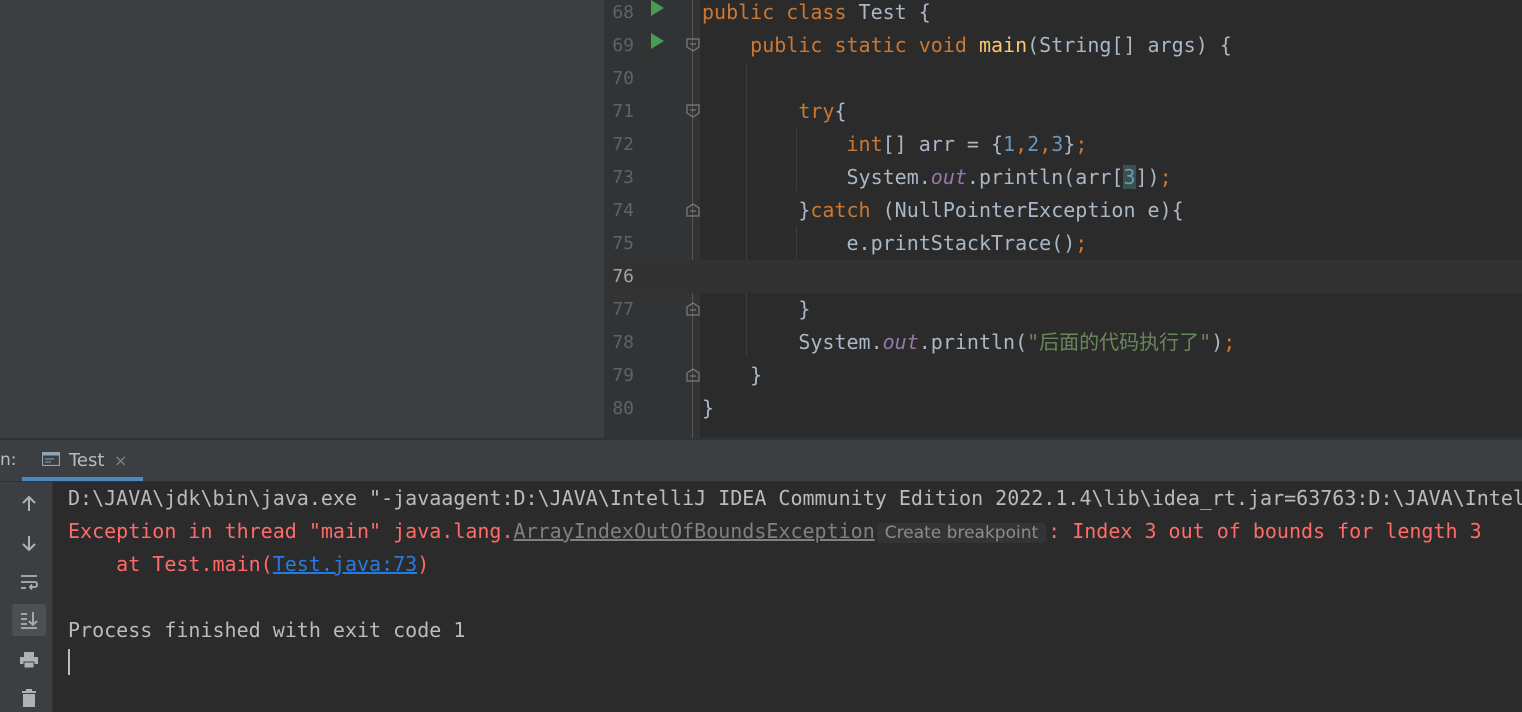 The width and height of the screenshot is (1522, 712). Describe the element at coordinates (345, 564) in the screenshot. I see `source-file-link: Test.java:73` at that location.